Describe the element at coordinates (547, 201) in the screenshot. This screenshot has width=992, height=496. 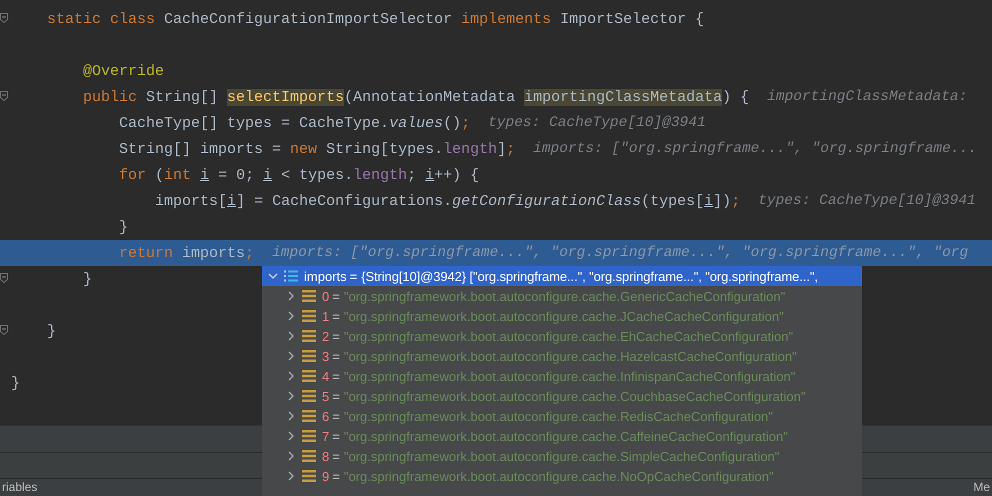
I see `code-token: getConfigurationClass` at that location.